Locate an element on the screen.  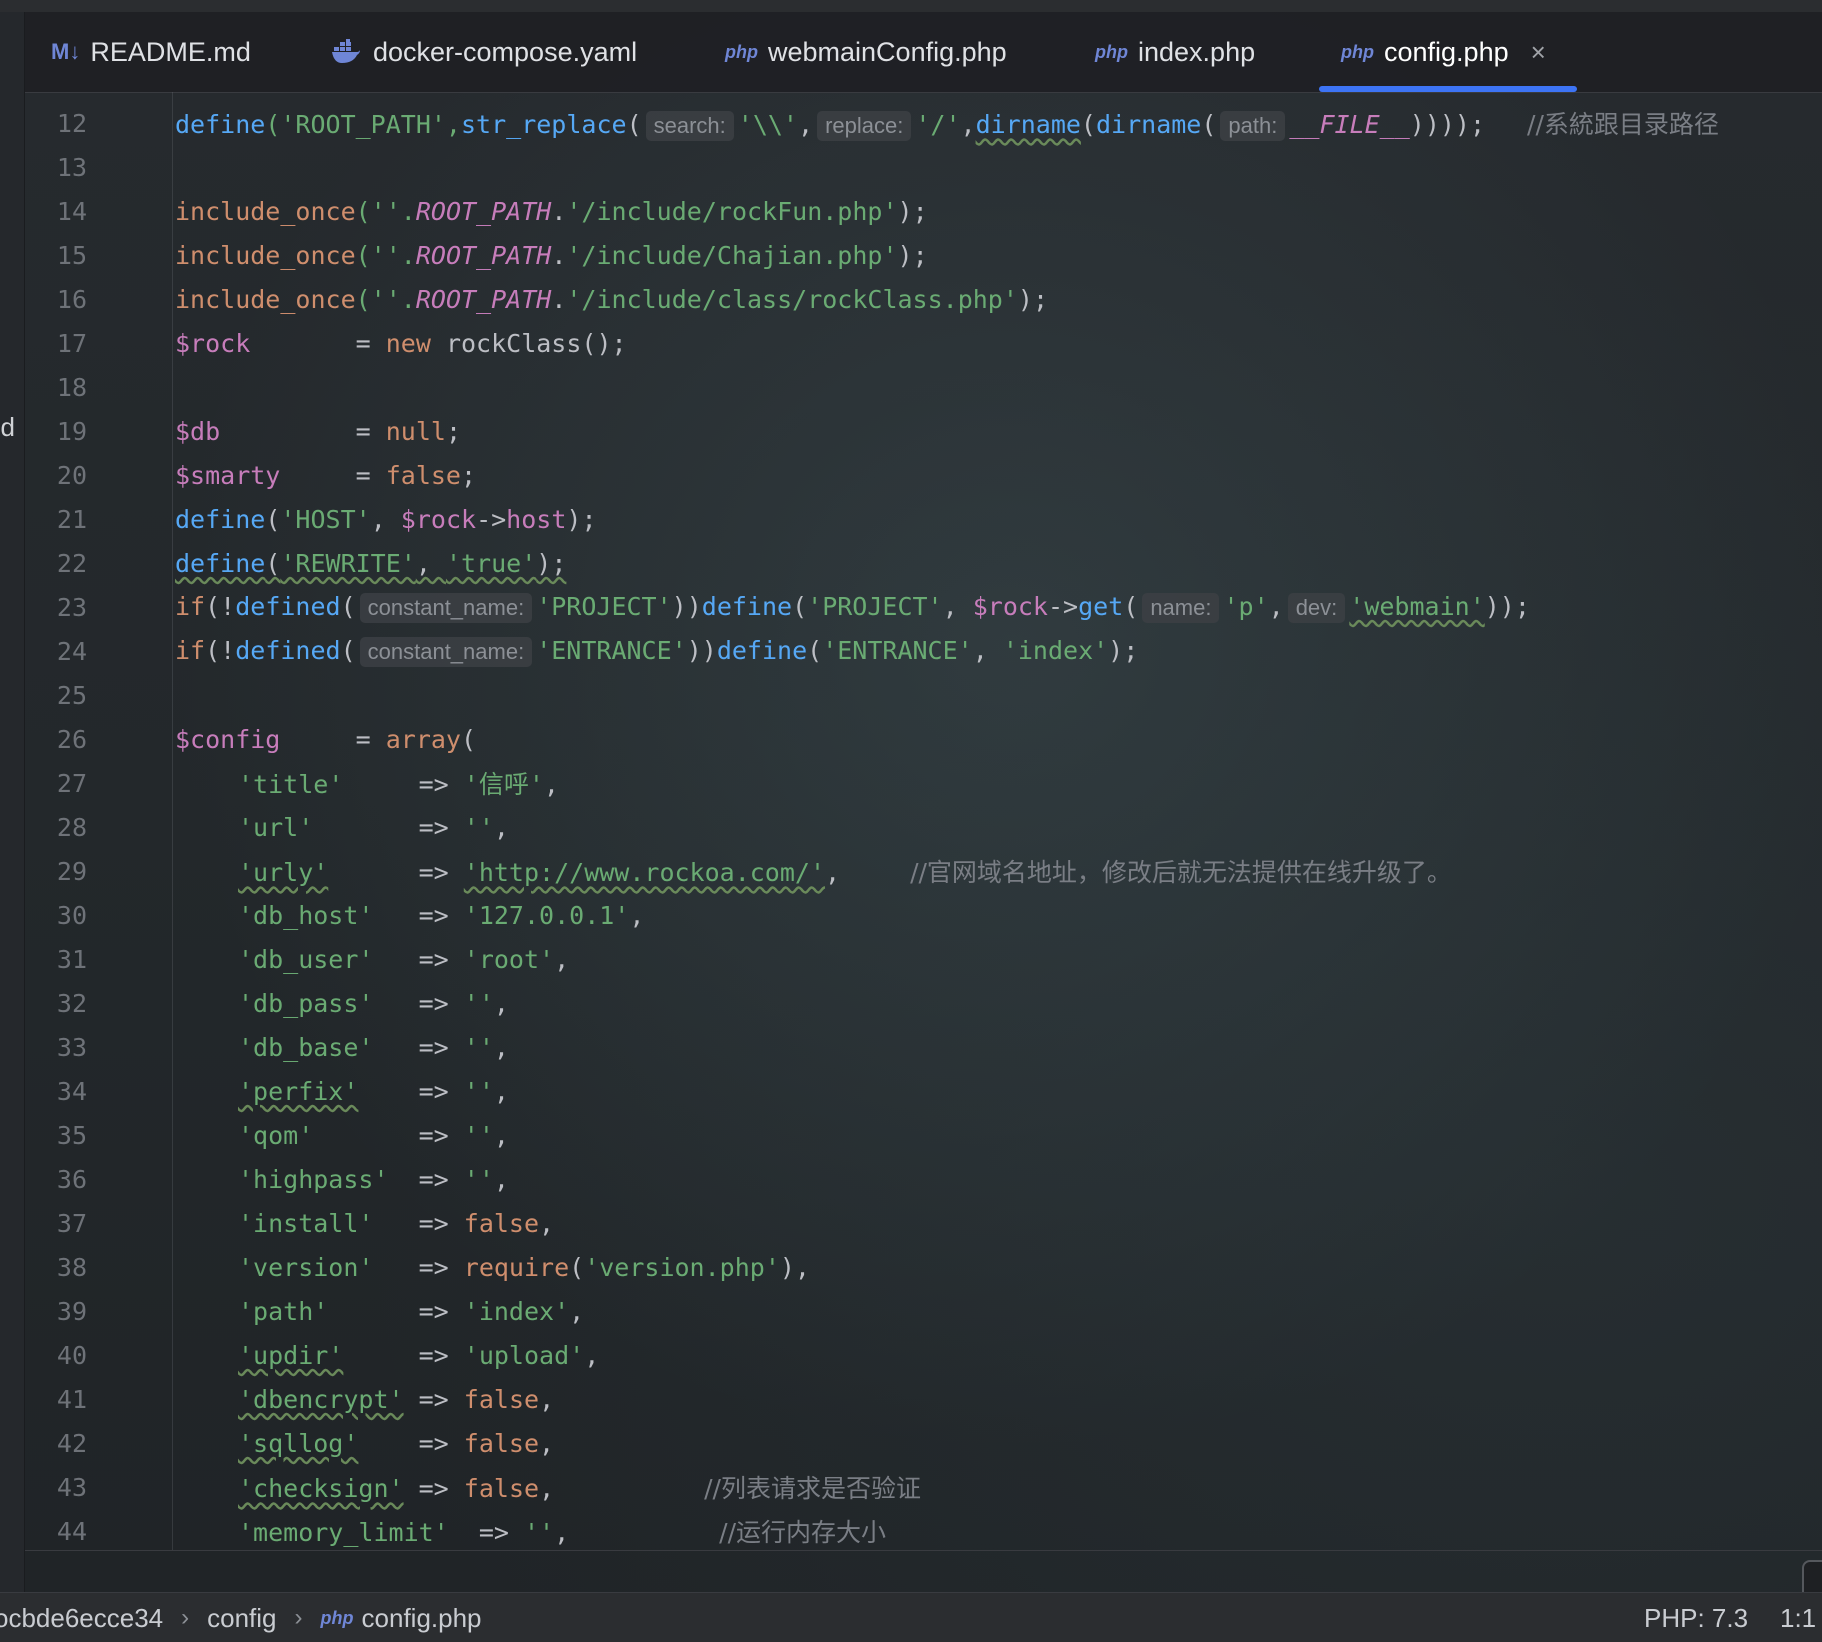
code-line: 39 'path' => 'index', is located at coordinates (923, 1311).